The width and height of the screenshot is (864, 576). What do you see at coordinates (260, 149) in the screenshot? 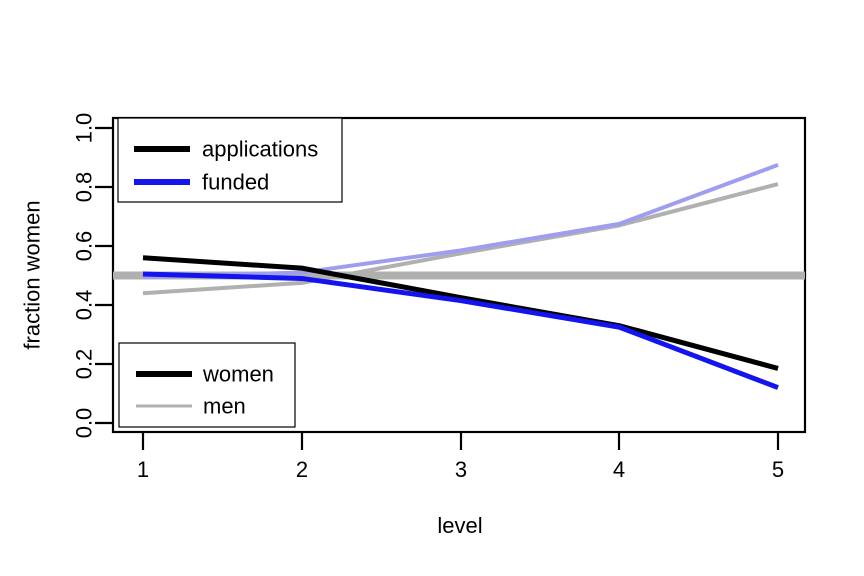
I see `measure-legend-label-applications: applications` at bounding box center [260, 149].